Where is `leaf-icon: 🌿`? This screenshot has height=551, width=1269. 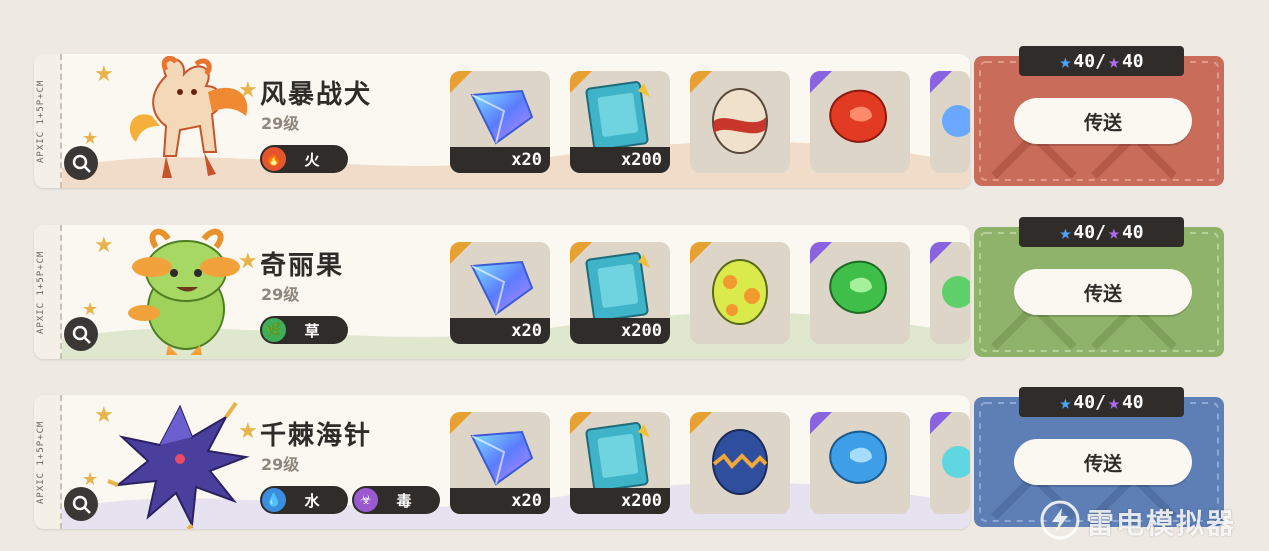 leaf-icon: 🌿 is located at coordinates (274, 330).